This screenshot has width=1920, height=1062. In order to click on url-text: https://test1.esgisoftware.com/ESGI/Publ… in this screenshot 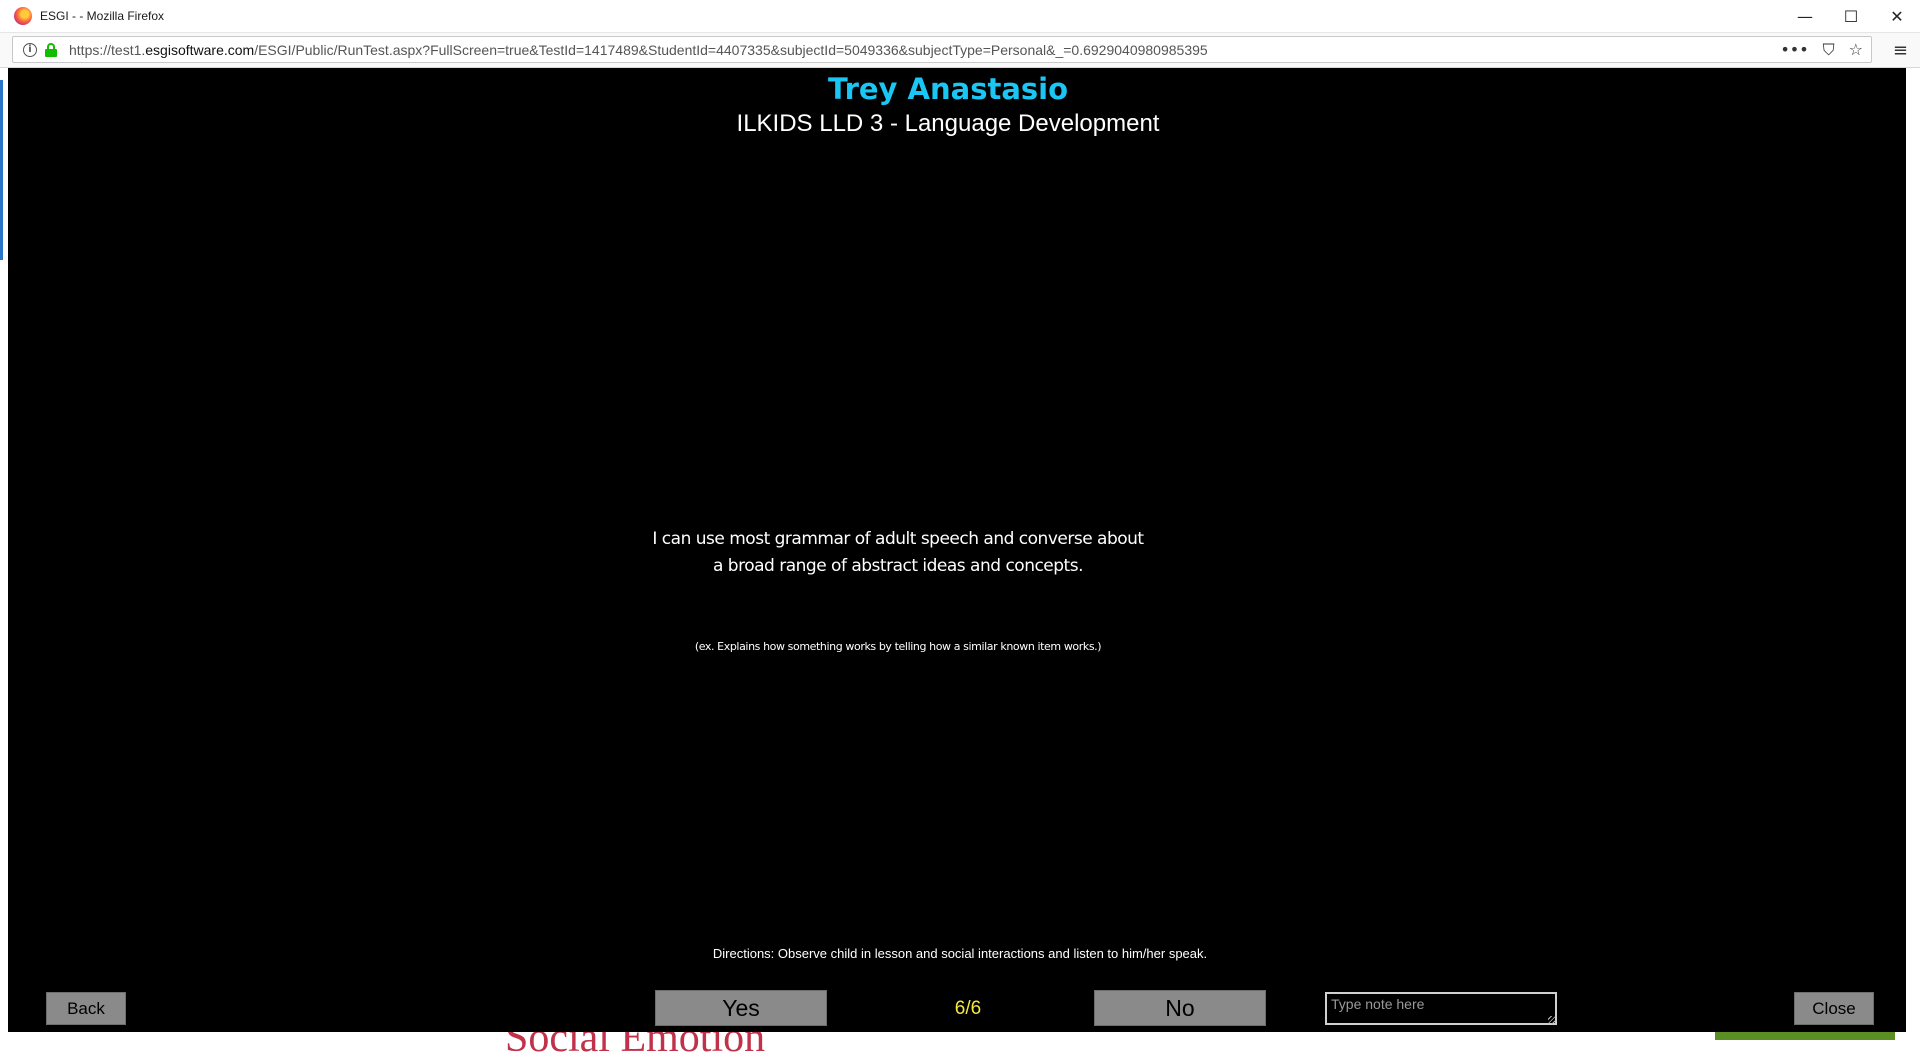, I will do `click(638, 50)`.